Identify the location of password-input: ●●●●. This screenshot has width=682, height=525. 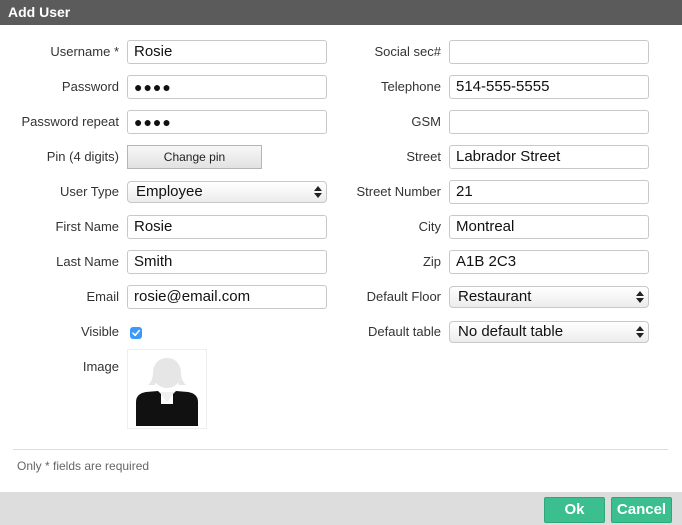
(227, 87).